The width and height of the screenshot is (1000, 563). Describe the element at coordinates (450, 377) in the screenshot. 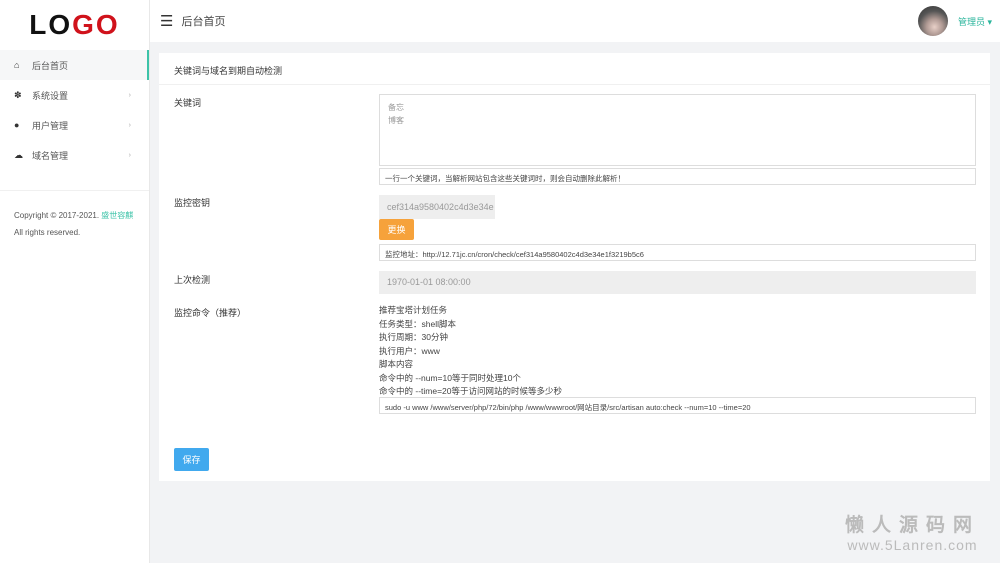

I see `instruction-line: 命令中的 --num=10等于同时处理10个` at that location.